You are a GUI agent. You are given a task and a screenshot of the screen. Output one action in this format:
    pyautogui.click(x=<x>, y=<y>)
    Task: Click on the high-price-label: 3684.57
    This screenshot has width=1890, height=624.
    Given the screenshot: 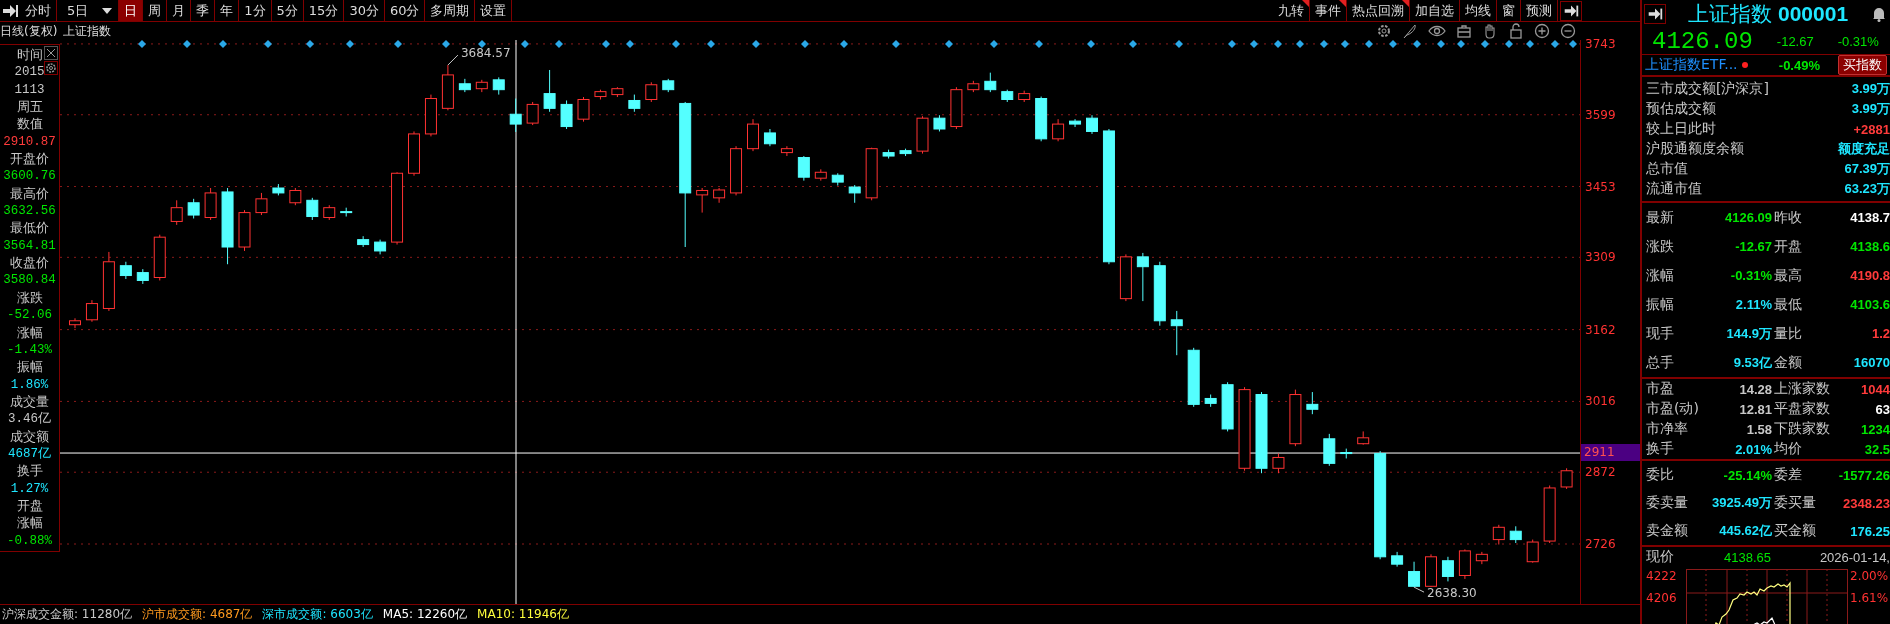 What is the action you would take?
    pyautogui.click(x=485, y=53)
    